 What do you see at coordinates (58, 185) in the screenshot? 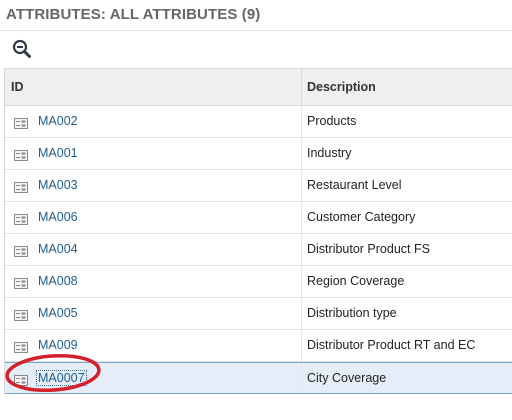
I see `attribute-id-link: MA003` at bounding box center [58, 185].